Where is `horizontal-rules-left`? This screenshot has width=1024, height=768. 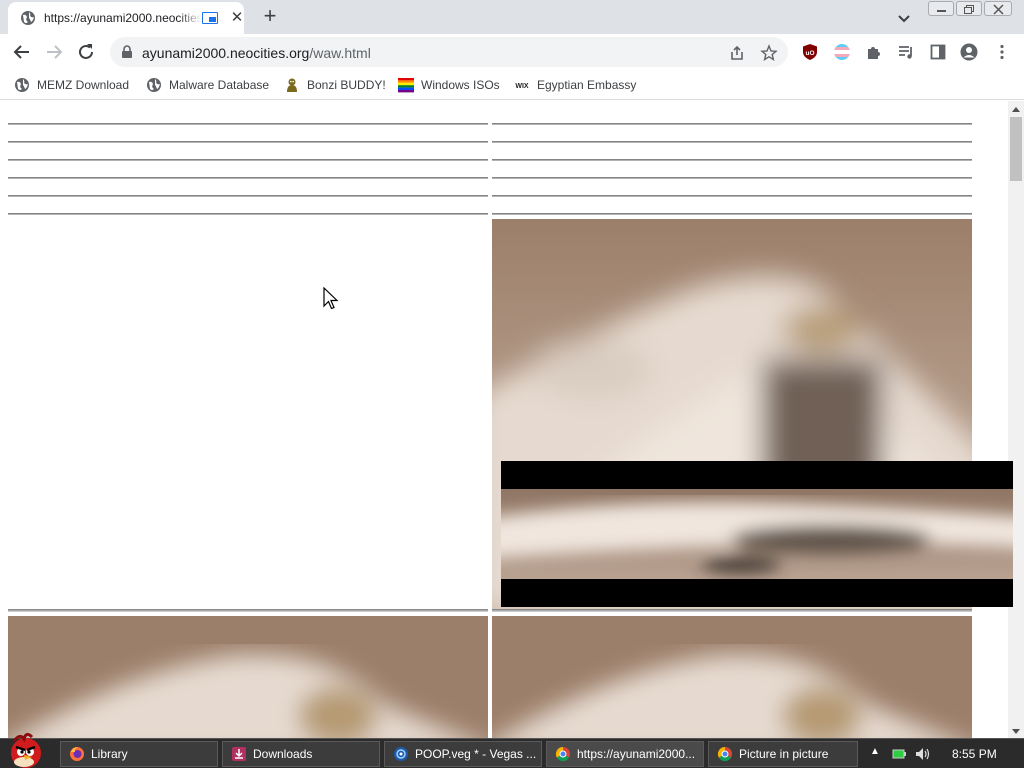
horizontal-rules-left is located at coordinates (248, 177).